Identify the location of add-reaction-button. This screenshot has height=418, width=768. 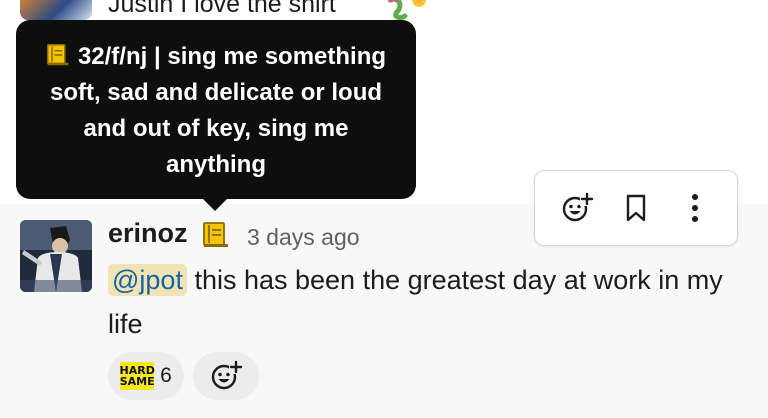
(226, 376).